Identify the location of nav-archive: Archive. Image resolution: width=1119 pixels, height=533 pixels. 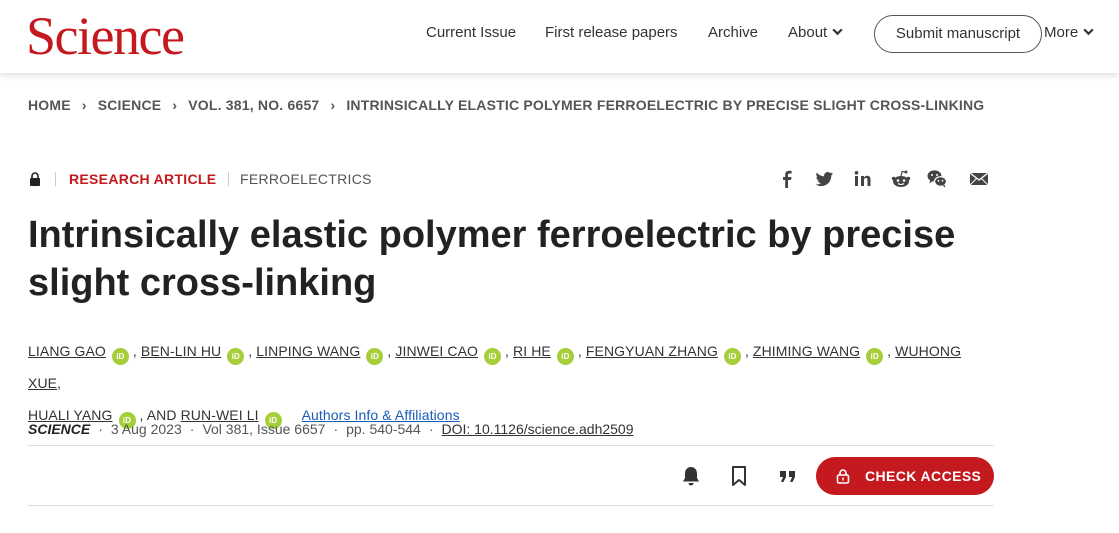
(733, 32).